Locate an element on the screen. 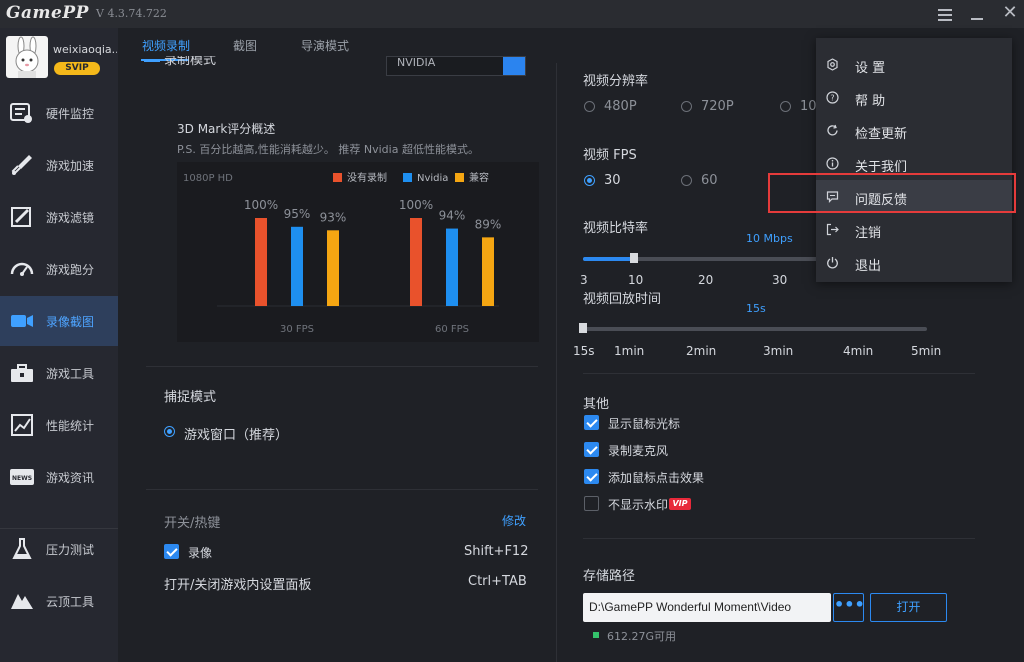 The image size is (1024, 662). encoder-select: NVIDIA is located at coordinates (456, 66).